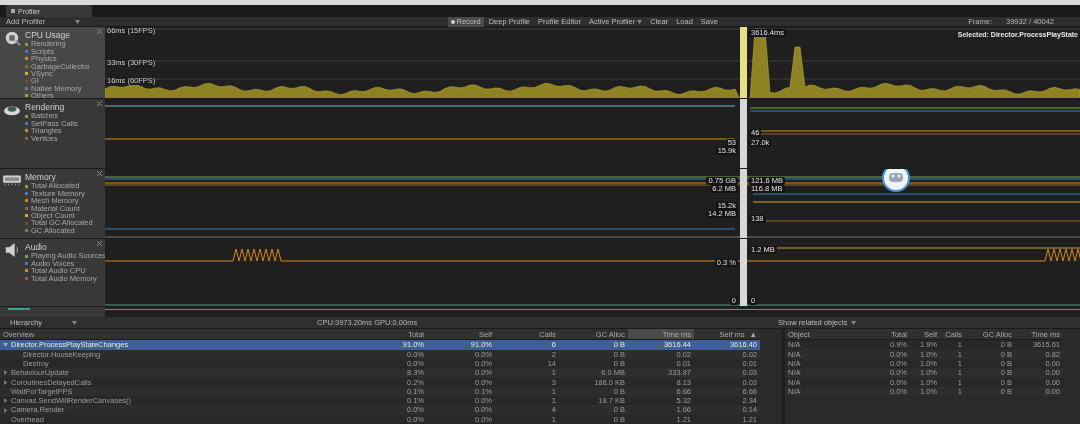 The width and height of the screenshot is (1080, 424). Describe the element at coordinates (896, 181) in the screenshot. I see `bubble-icon` at that location.